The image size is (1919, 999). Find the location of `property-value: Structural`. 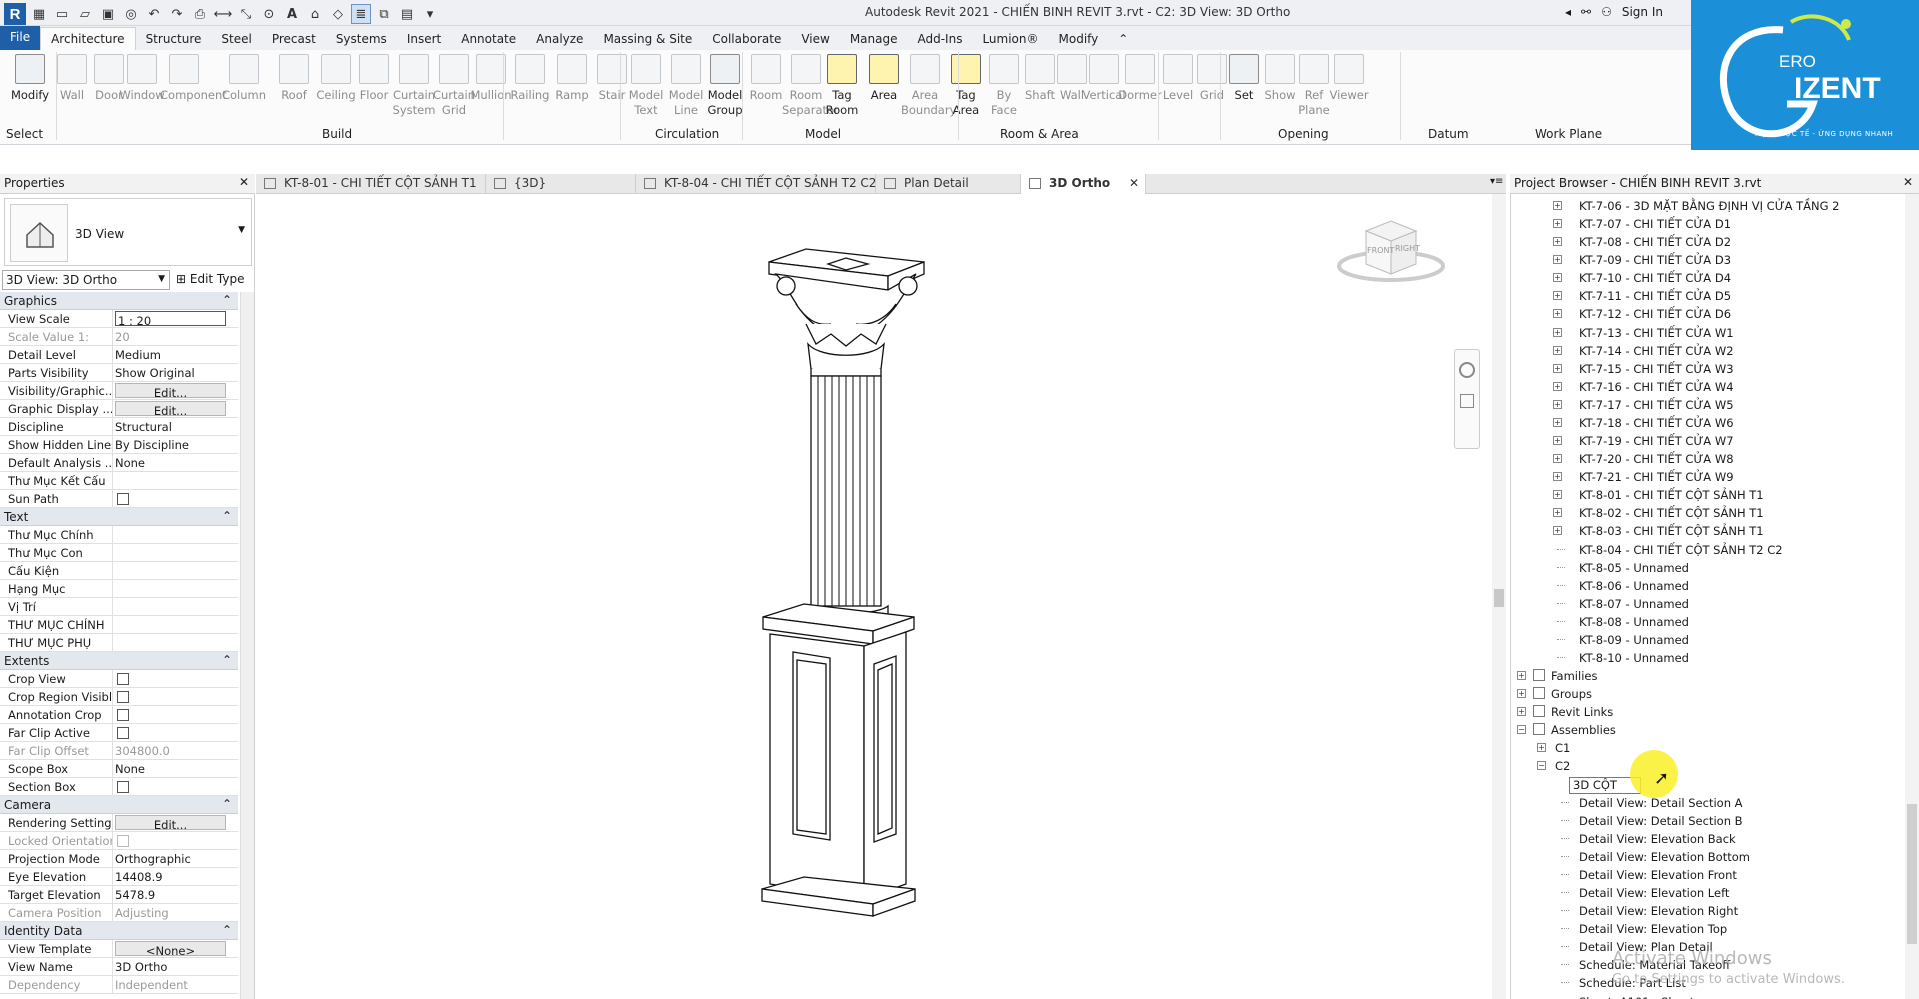

property-value: Structural is located at coordinates (175, 426).